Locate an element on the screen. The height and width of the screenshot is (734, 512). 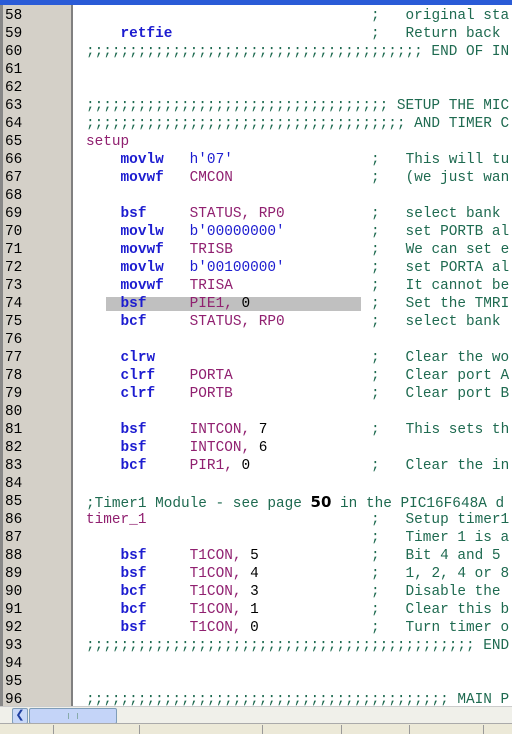
code-line: 76 is located at coordinates (256, 340).